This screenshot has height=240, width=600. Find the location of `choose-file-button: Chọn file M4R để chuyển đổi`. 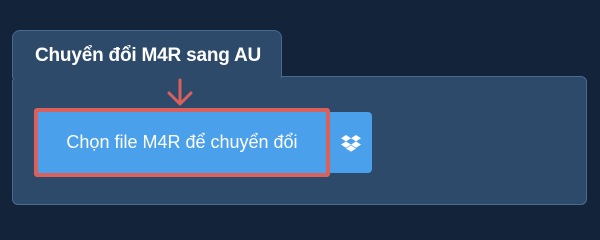

choose-file-button: Chọn file M4R để chuyển đổi is located at coordinates (182, 142).